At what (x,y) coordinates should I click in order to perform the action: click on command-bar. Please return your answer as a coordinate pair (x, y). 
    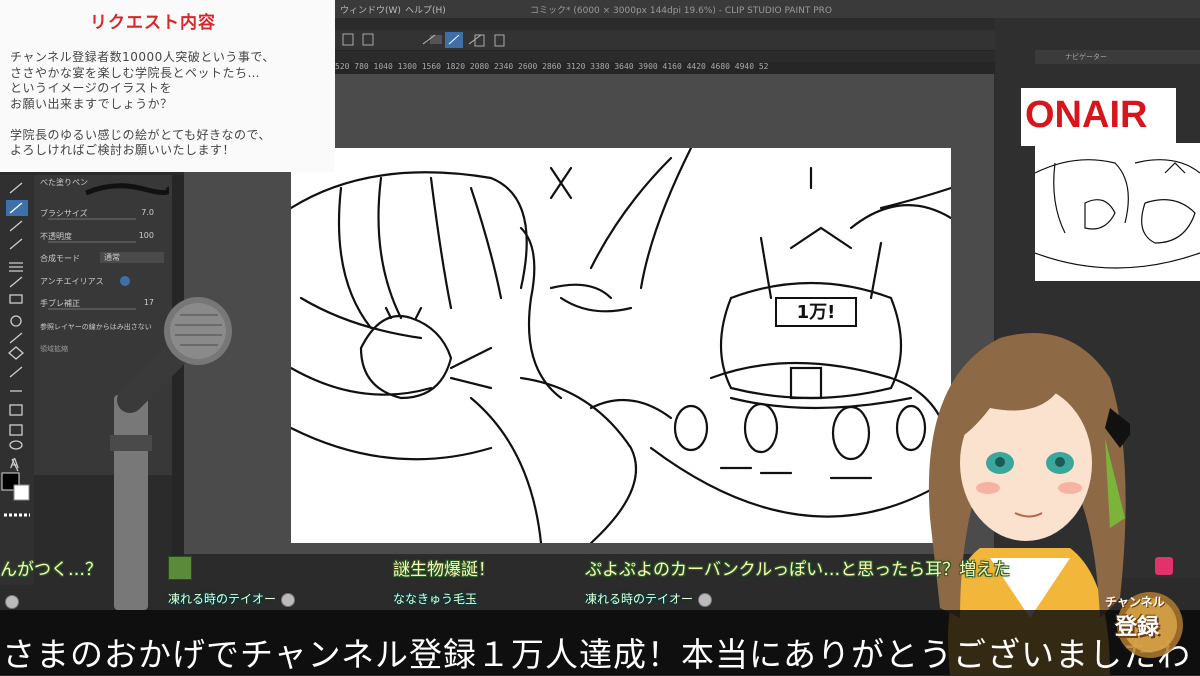
    Looking at the image, I should click on (665, 40).